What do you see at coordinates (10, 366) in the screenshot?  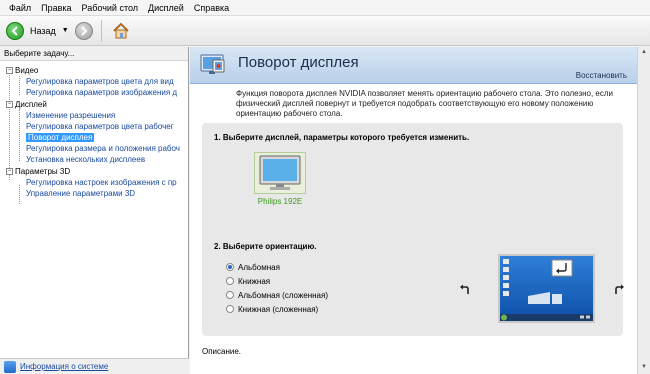 I see `system-info-icon` at bounding box center [10, 366].